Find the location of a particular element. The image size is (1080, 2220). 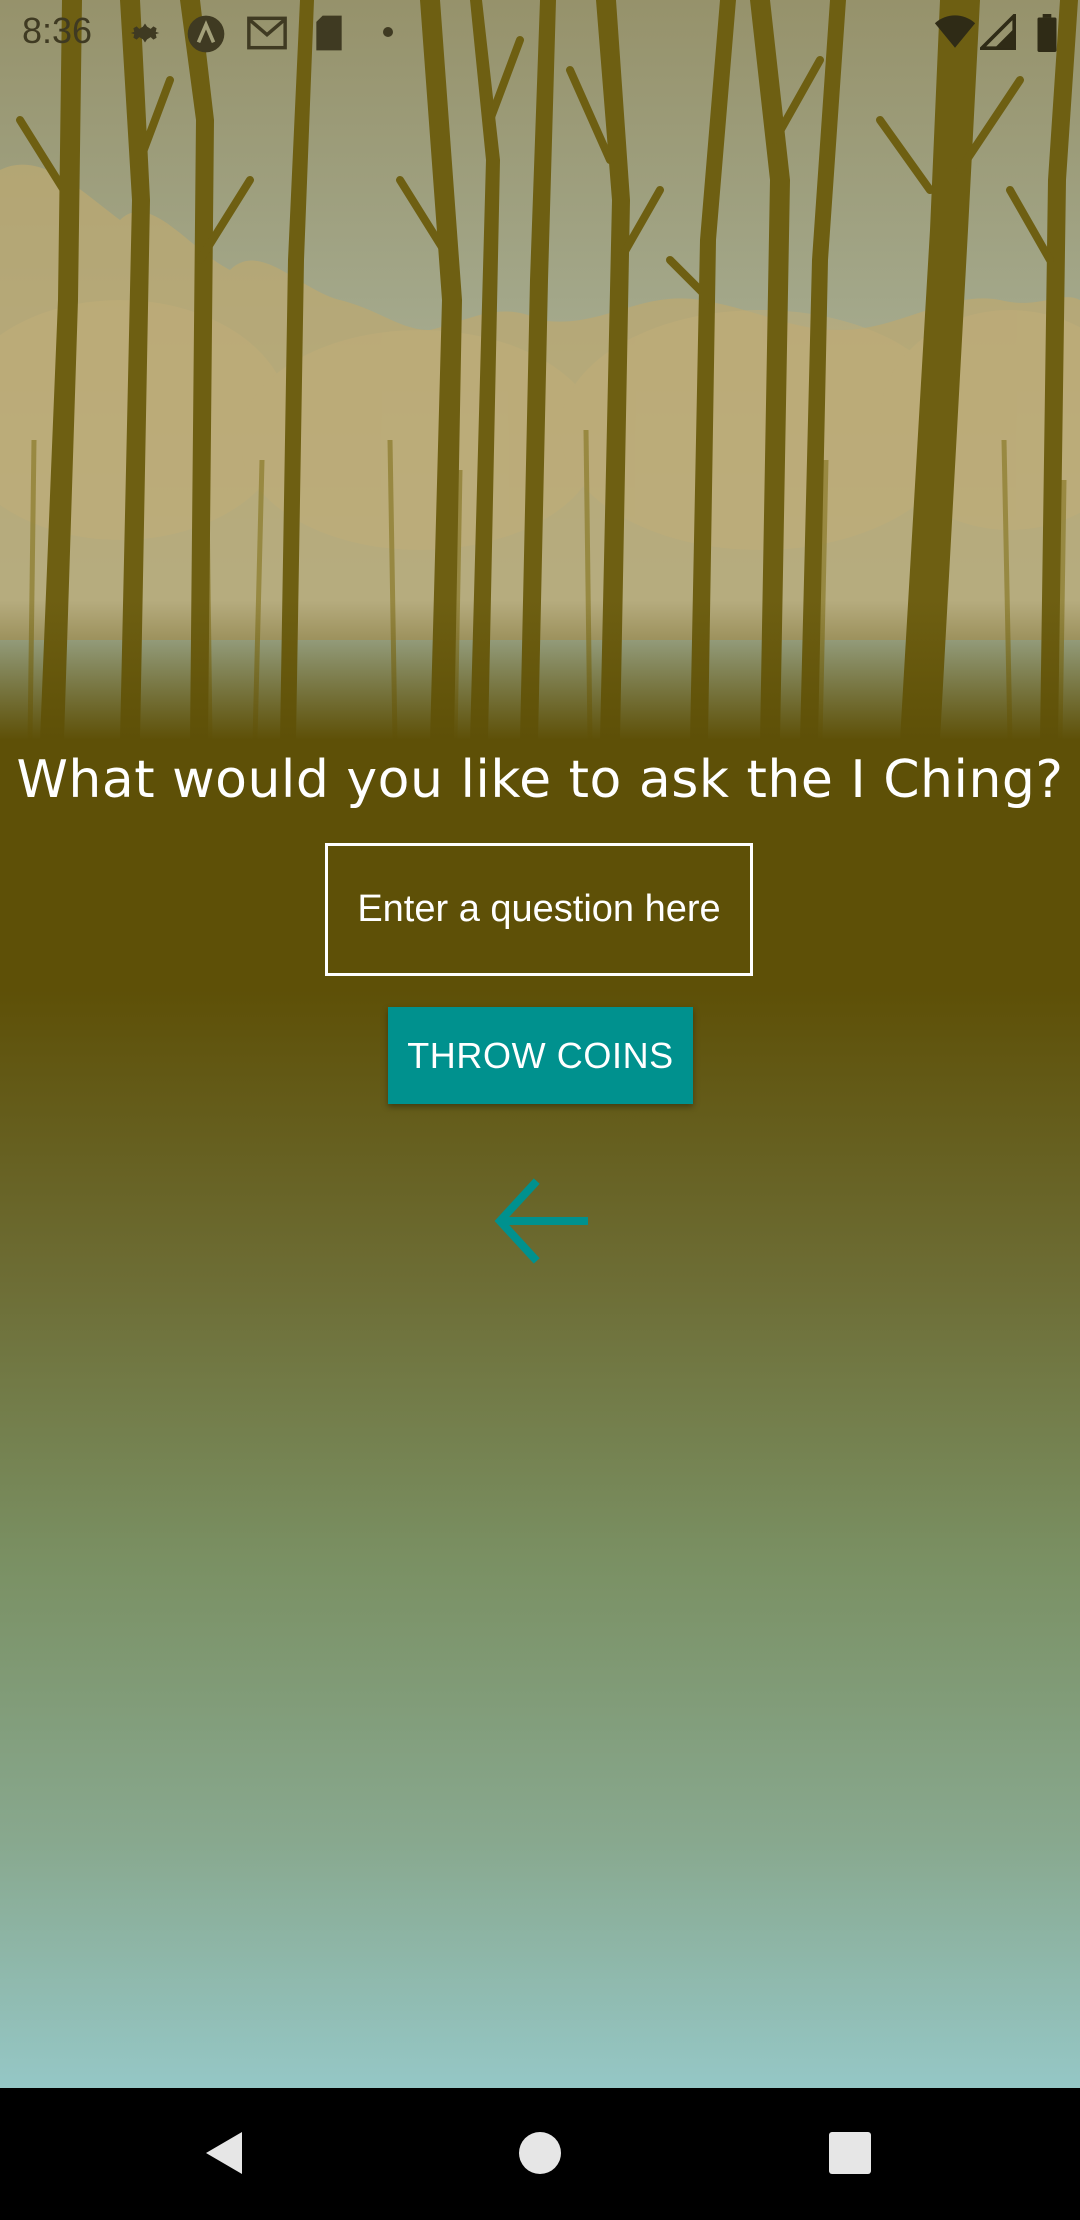

cell-signal-icon is located at coordinates (998, 32).